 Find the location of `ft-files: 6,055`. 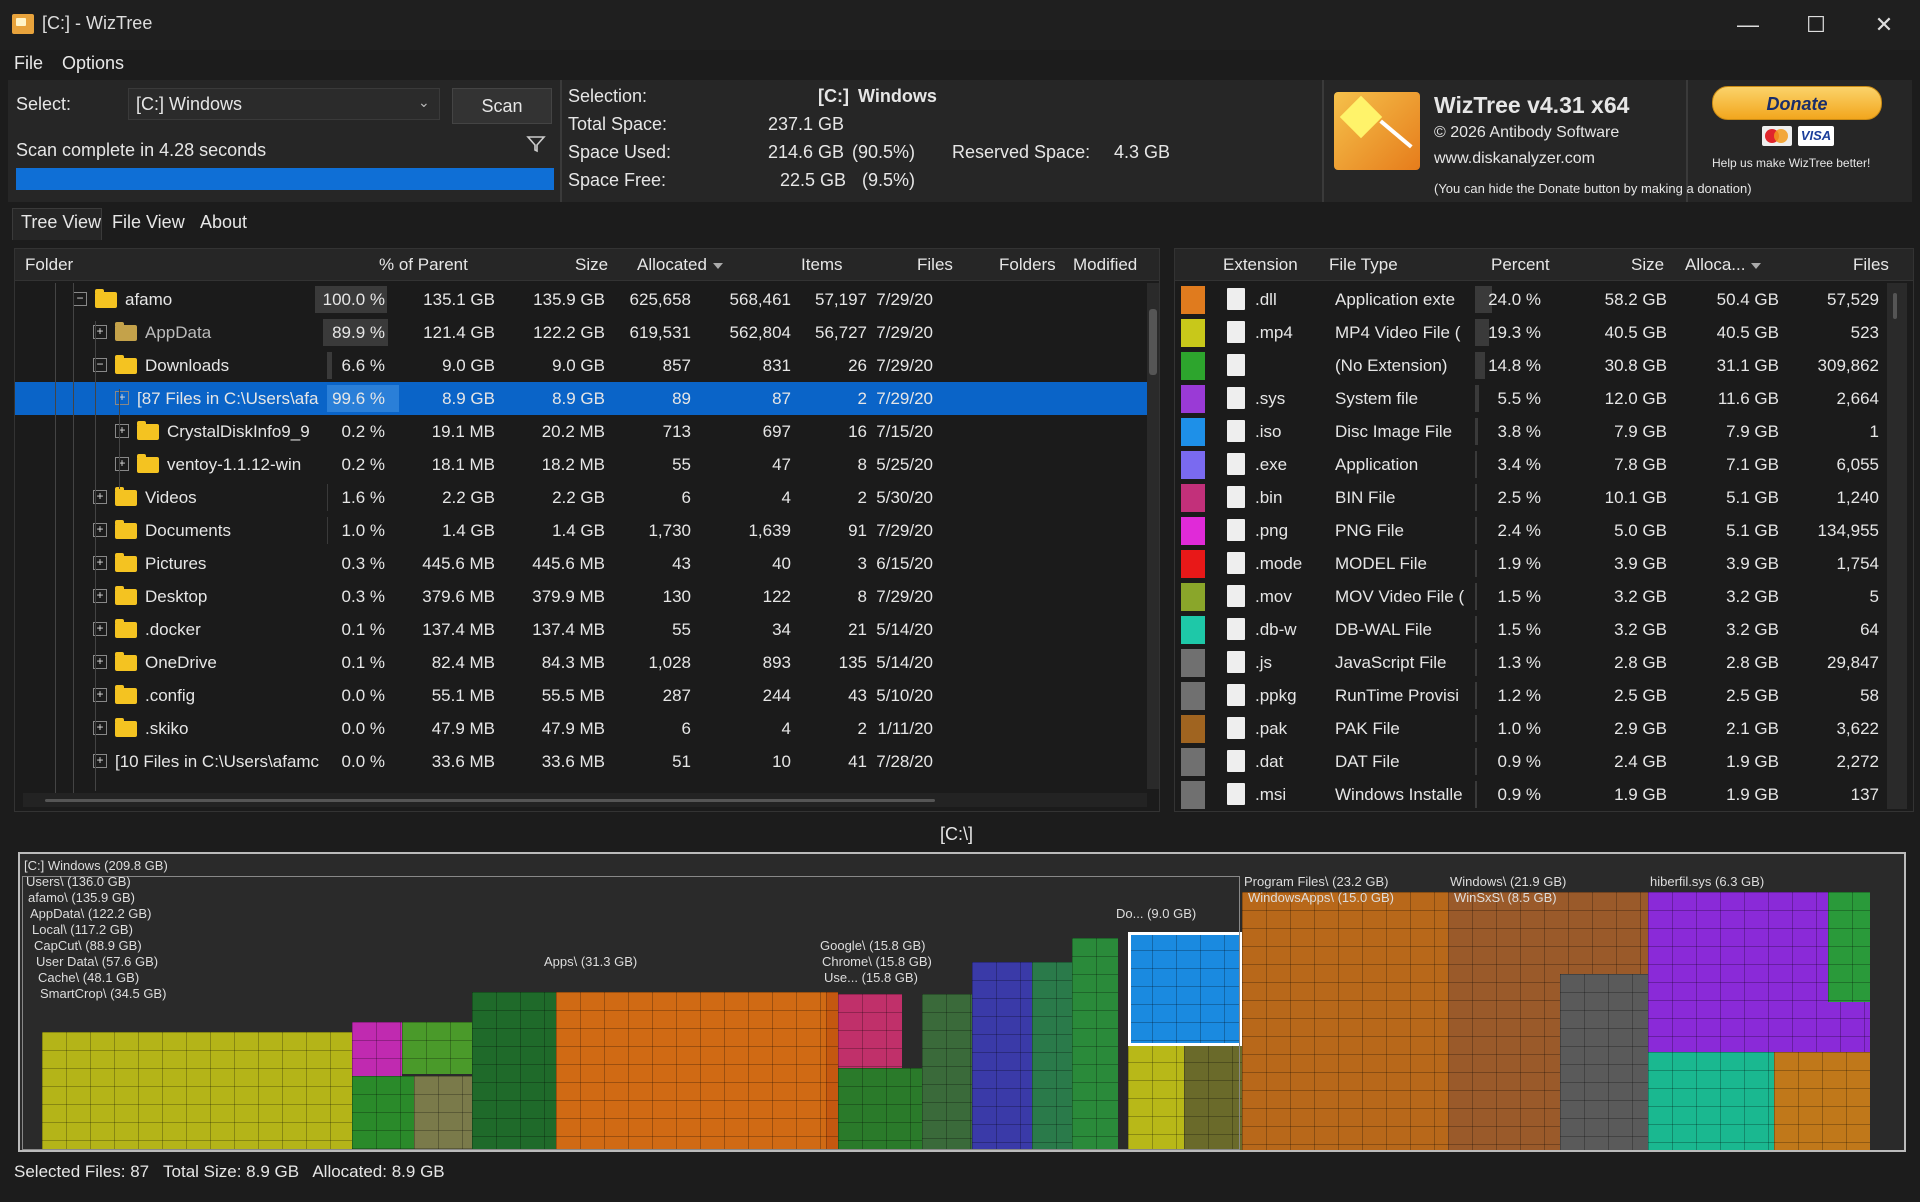

ft-files: 6,055 is located at coordinates (1857, 464).